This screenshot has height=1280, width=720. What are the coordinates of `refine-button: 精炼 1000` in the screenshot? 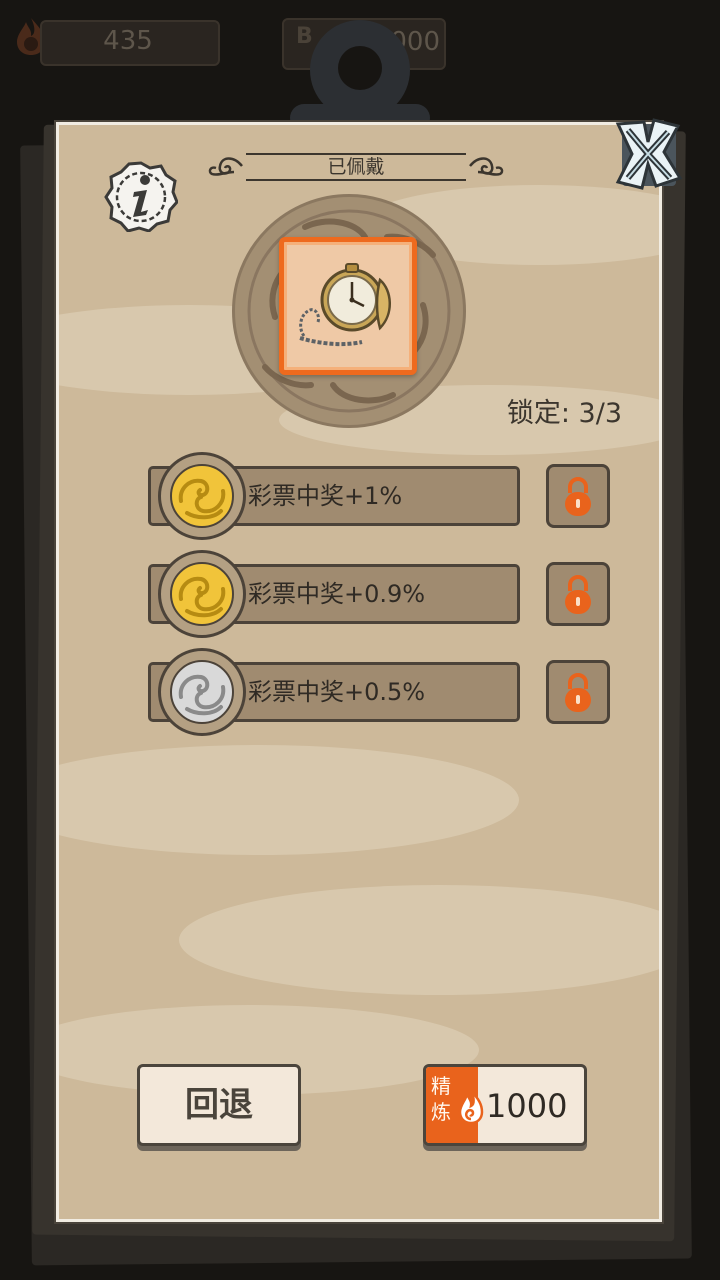 It's located at (505, 1105).